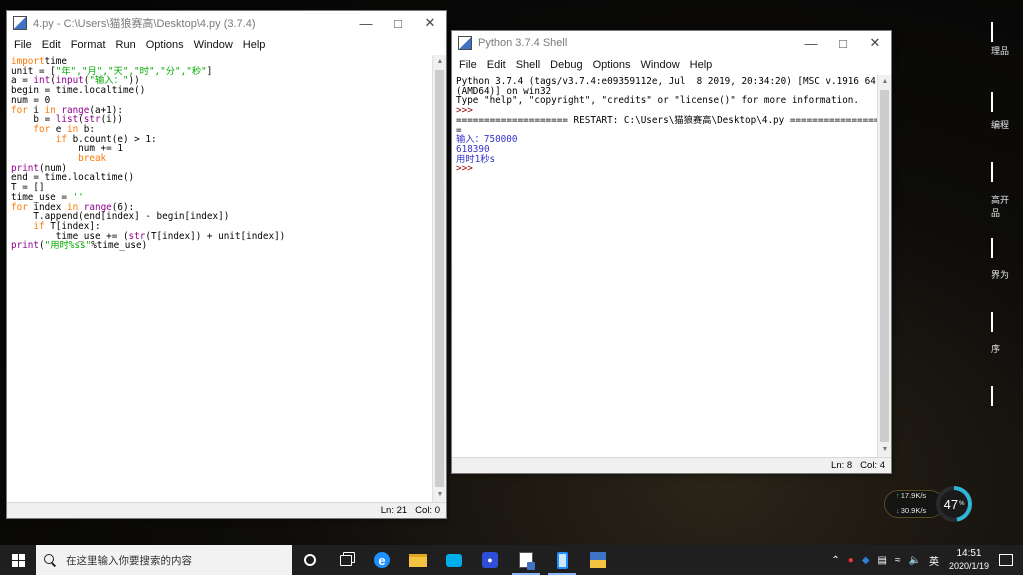  What do you see at coordinates (995, 212) in the screenshot?
I see `desktop-icon-label: 品` at bounding box center [995, 212].